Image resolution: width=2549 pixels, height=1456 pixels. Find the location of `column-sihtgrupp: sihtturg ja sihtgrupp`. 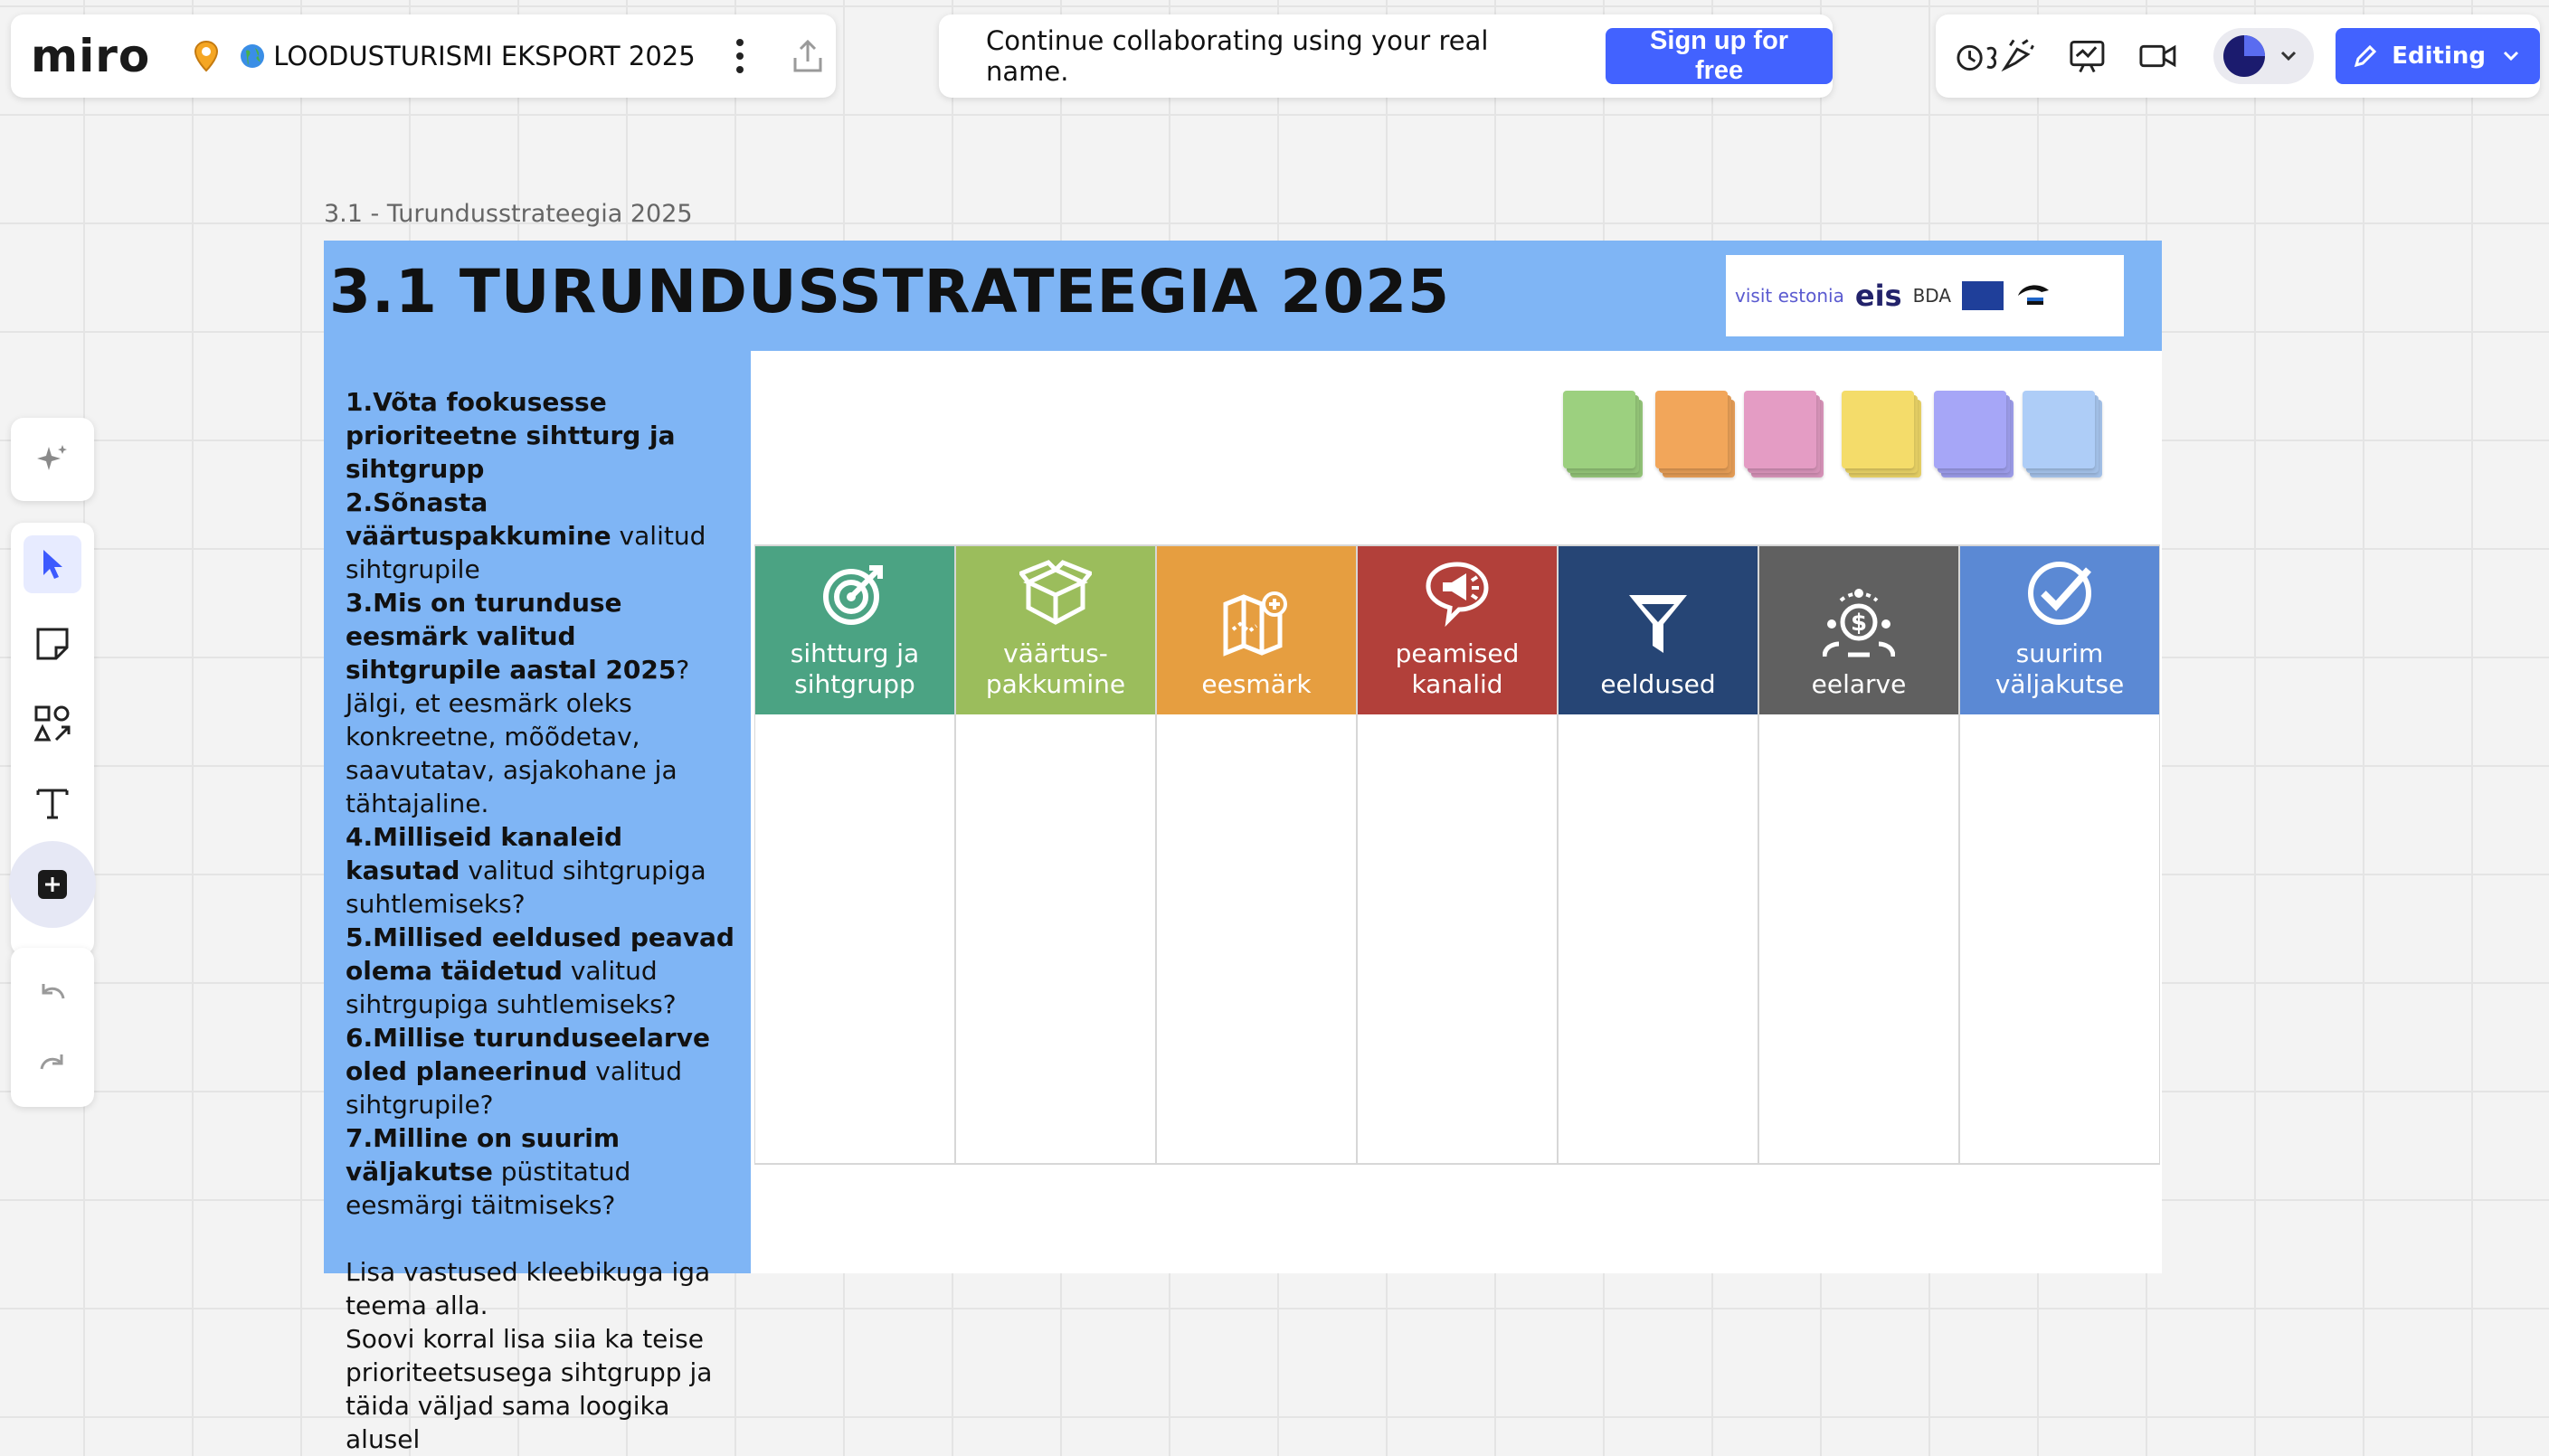

column-sihtgrupp: sihtturg ja sihtgrupp is located at coordinates (854, 854).